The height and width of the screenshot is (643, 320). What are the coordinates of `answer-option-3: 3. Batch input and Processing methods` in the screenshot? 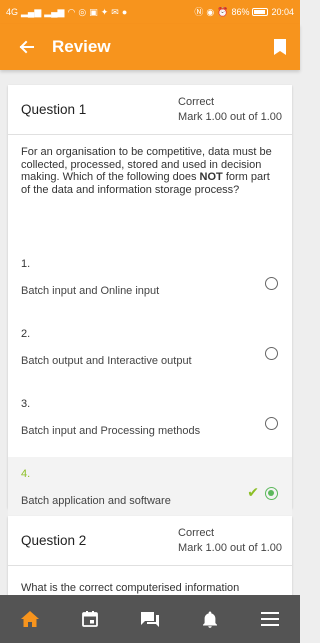 It's located at (150, 422).